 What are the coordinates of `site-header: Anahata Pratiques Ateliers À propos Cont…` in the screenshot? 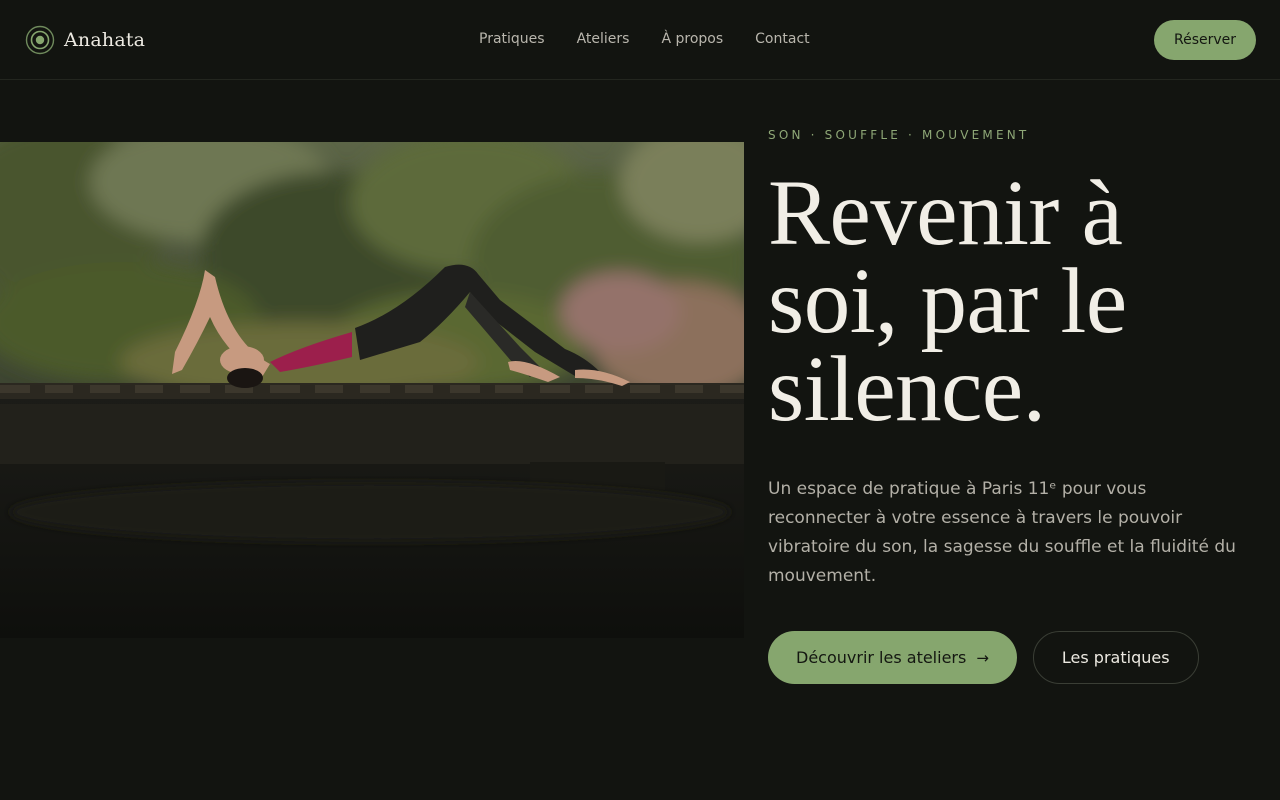 It's located at (640, 40).